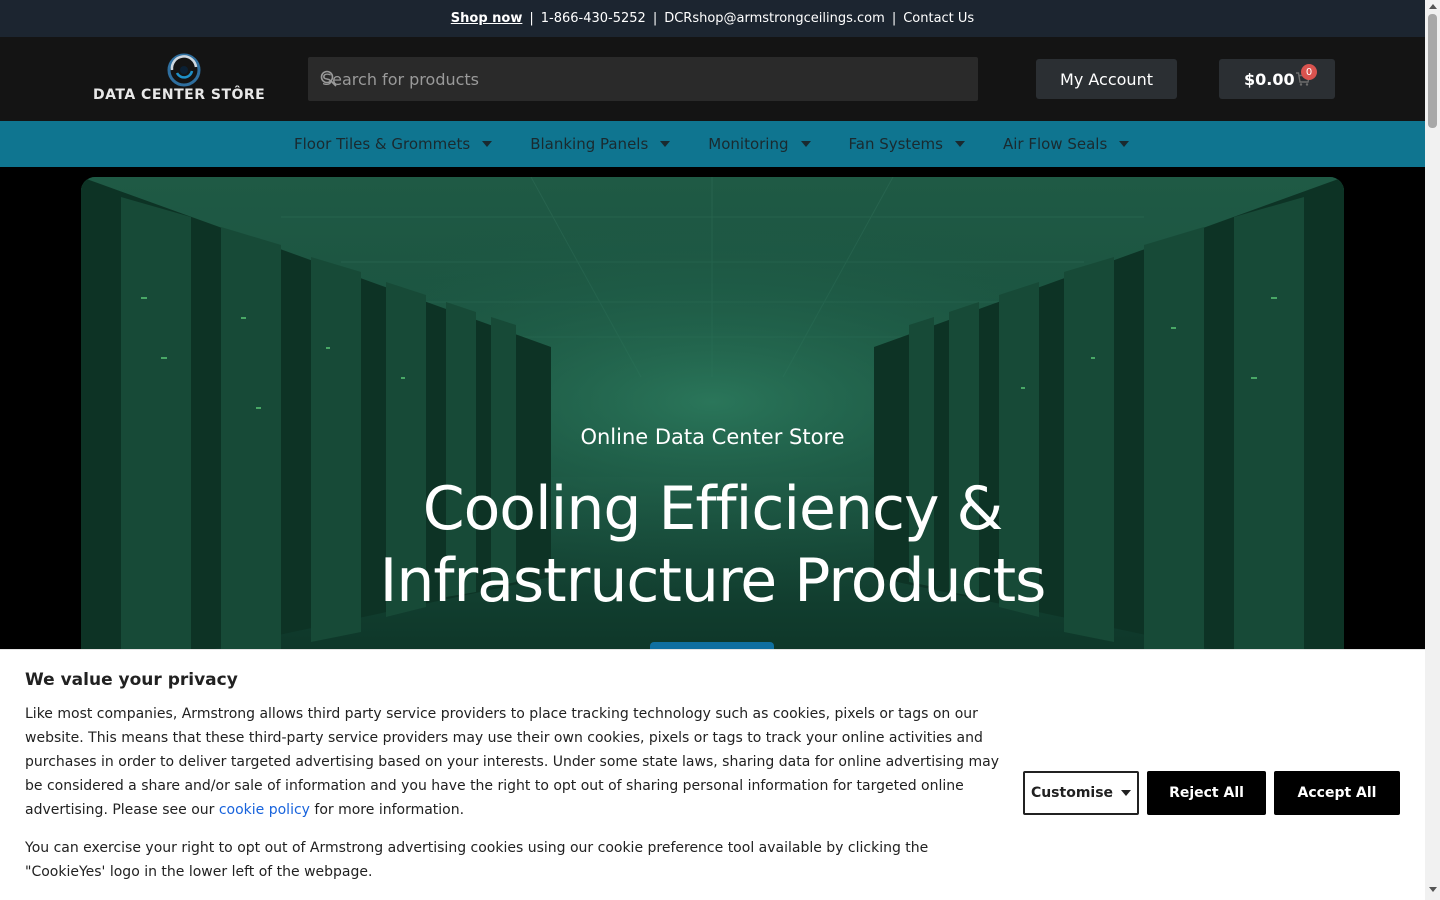 This screenshot has height=900, width=1440. What do you see at coordinates (1309, 72) in the screenshot?
I see `cart-count-badge: 0` at bounding box center [1309, 72].